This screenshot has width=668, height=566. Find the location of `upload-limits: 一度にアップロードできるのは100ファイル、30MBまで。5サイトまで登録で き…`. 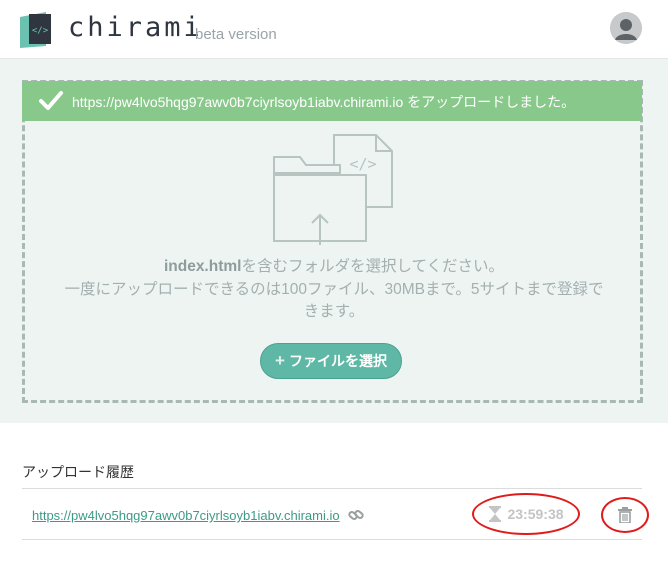

upload-limits: 一度にアップロードできるのは100ファイル、30MBまで。5サイトまで登録で き… is located at coordinates (334, 301).